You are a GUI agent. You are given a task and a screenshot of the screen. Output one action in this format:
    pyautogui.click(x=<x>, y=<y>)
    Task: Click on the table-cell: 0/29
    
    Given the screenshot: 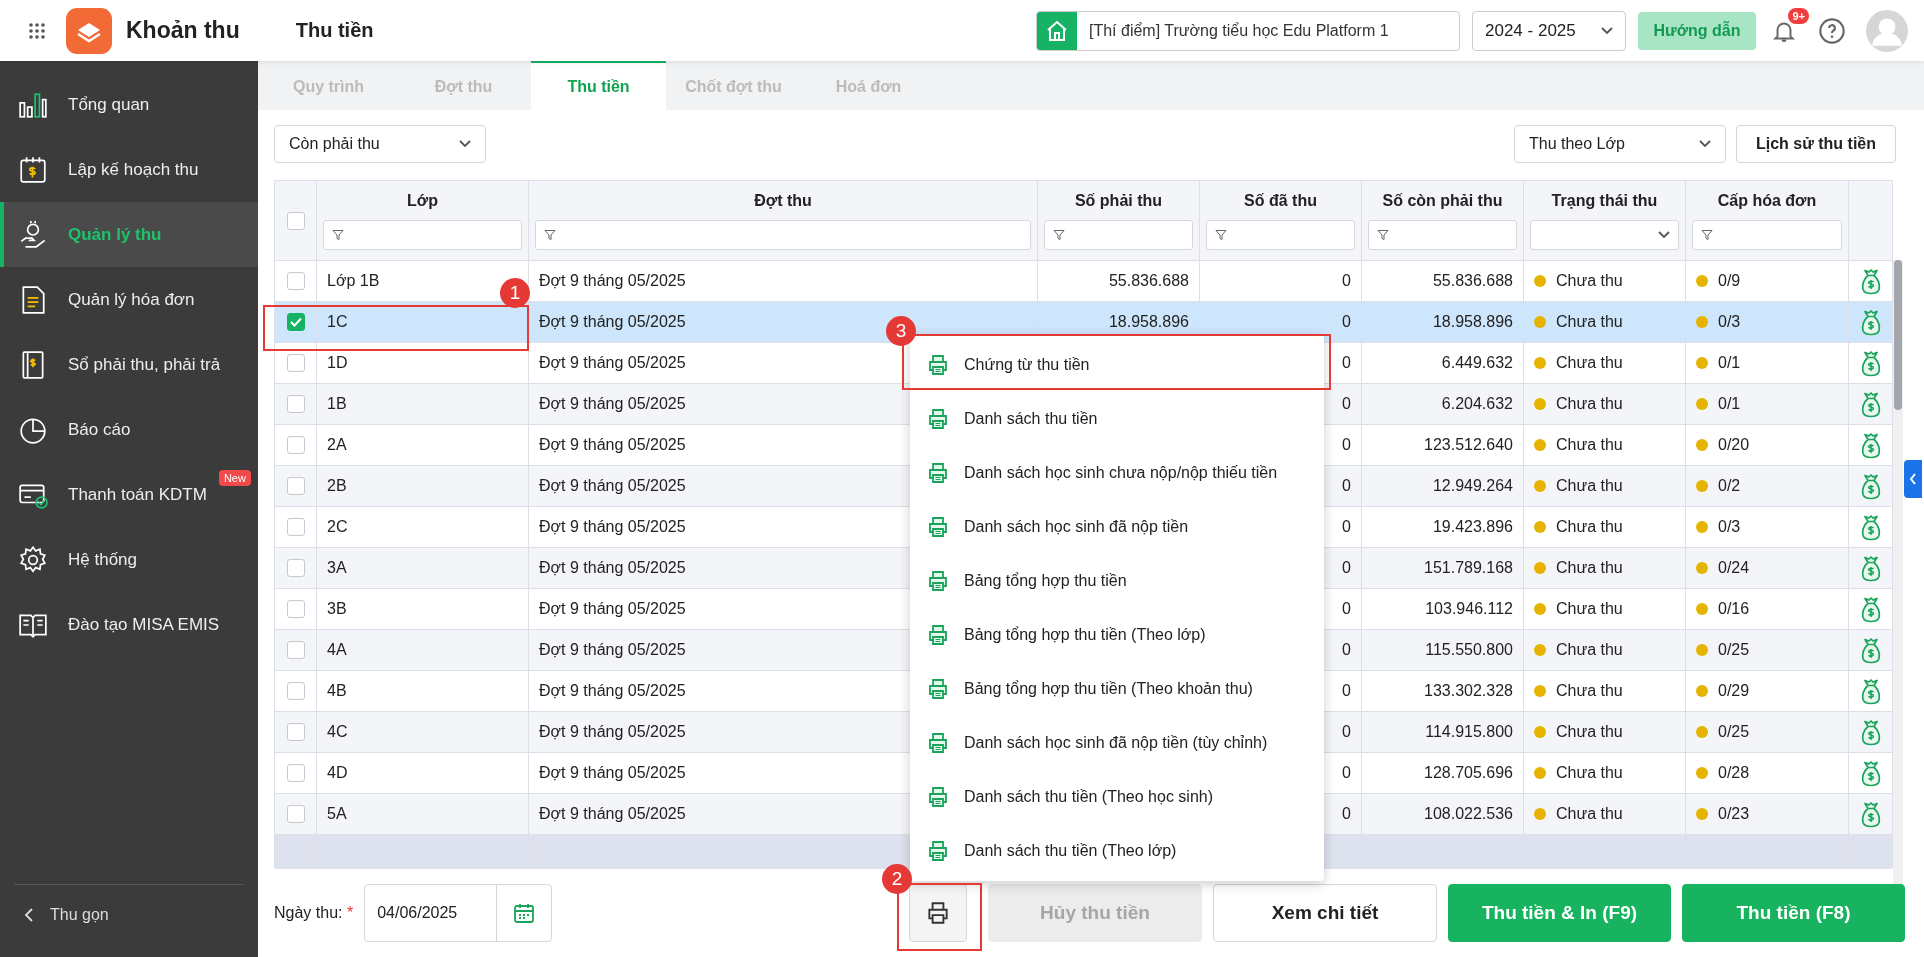 What is the action you would take?
    pyautogui.click(x=1734, y=691)
    